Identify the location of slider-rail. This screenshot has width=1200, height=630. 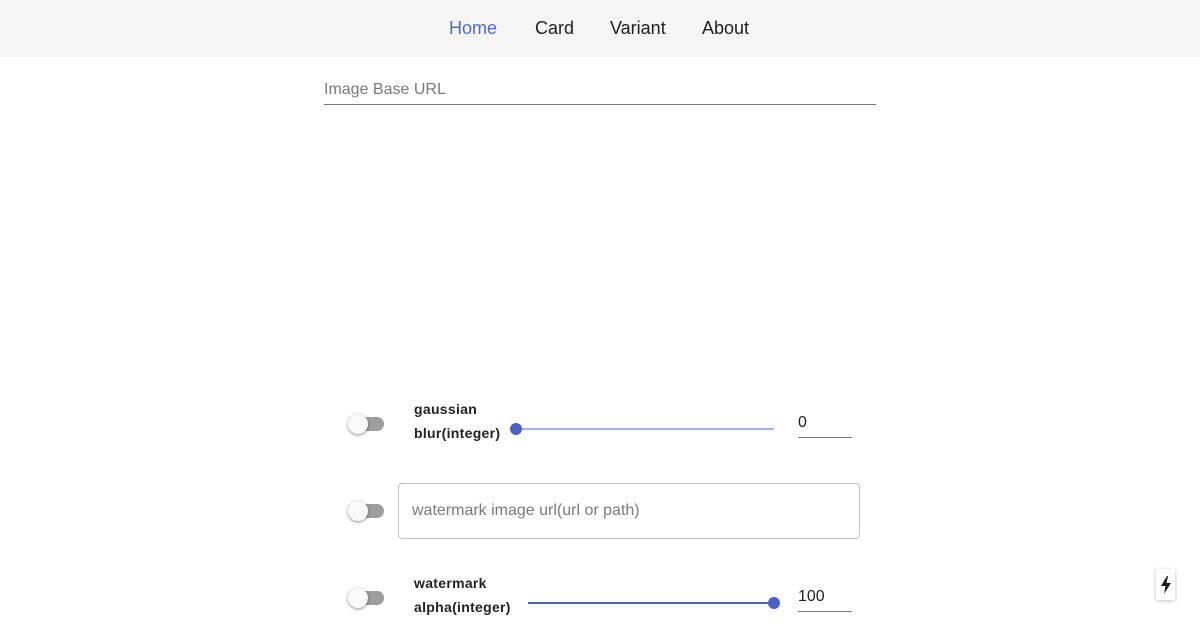
(645, 429).